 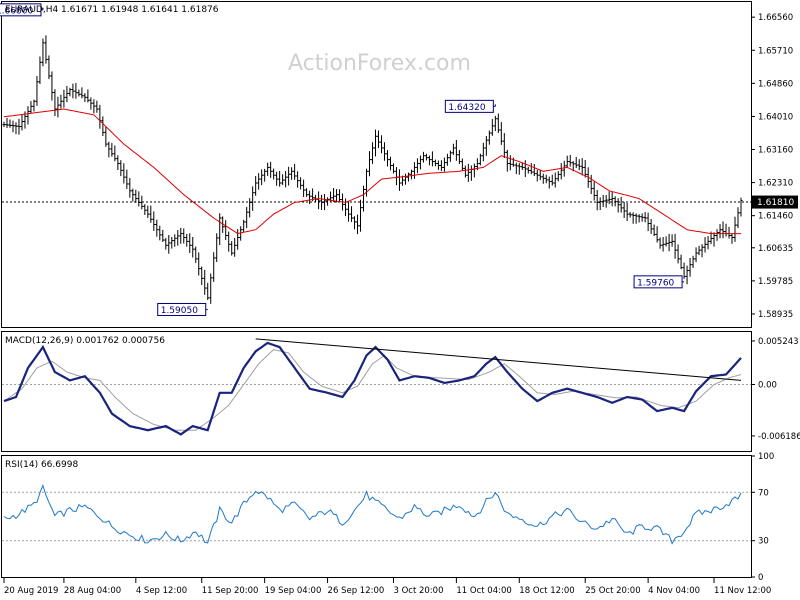 What do you see at coordinates (775, 151) in the screenshot?
I see `price-tick-label: 1.63160` at bounding box center [775, 151].